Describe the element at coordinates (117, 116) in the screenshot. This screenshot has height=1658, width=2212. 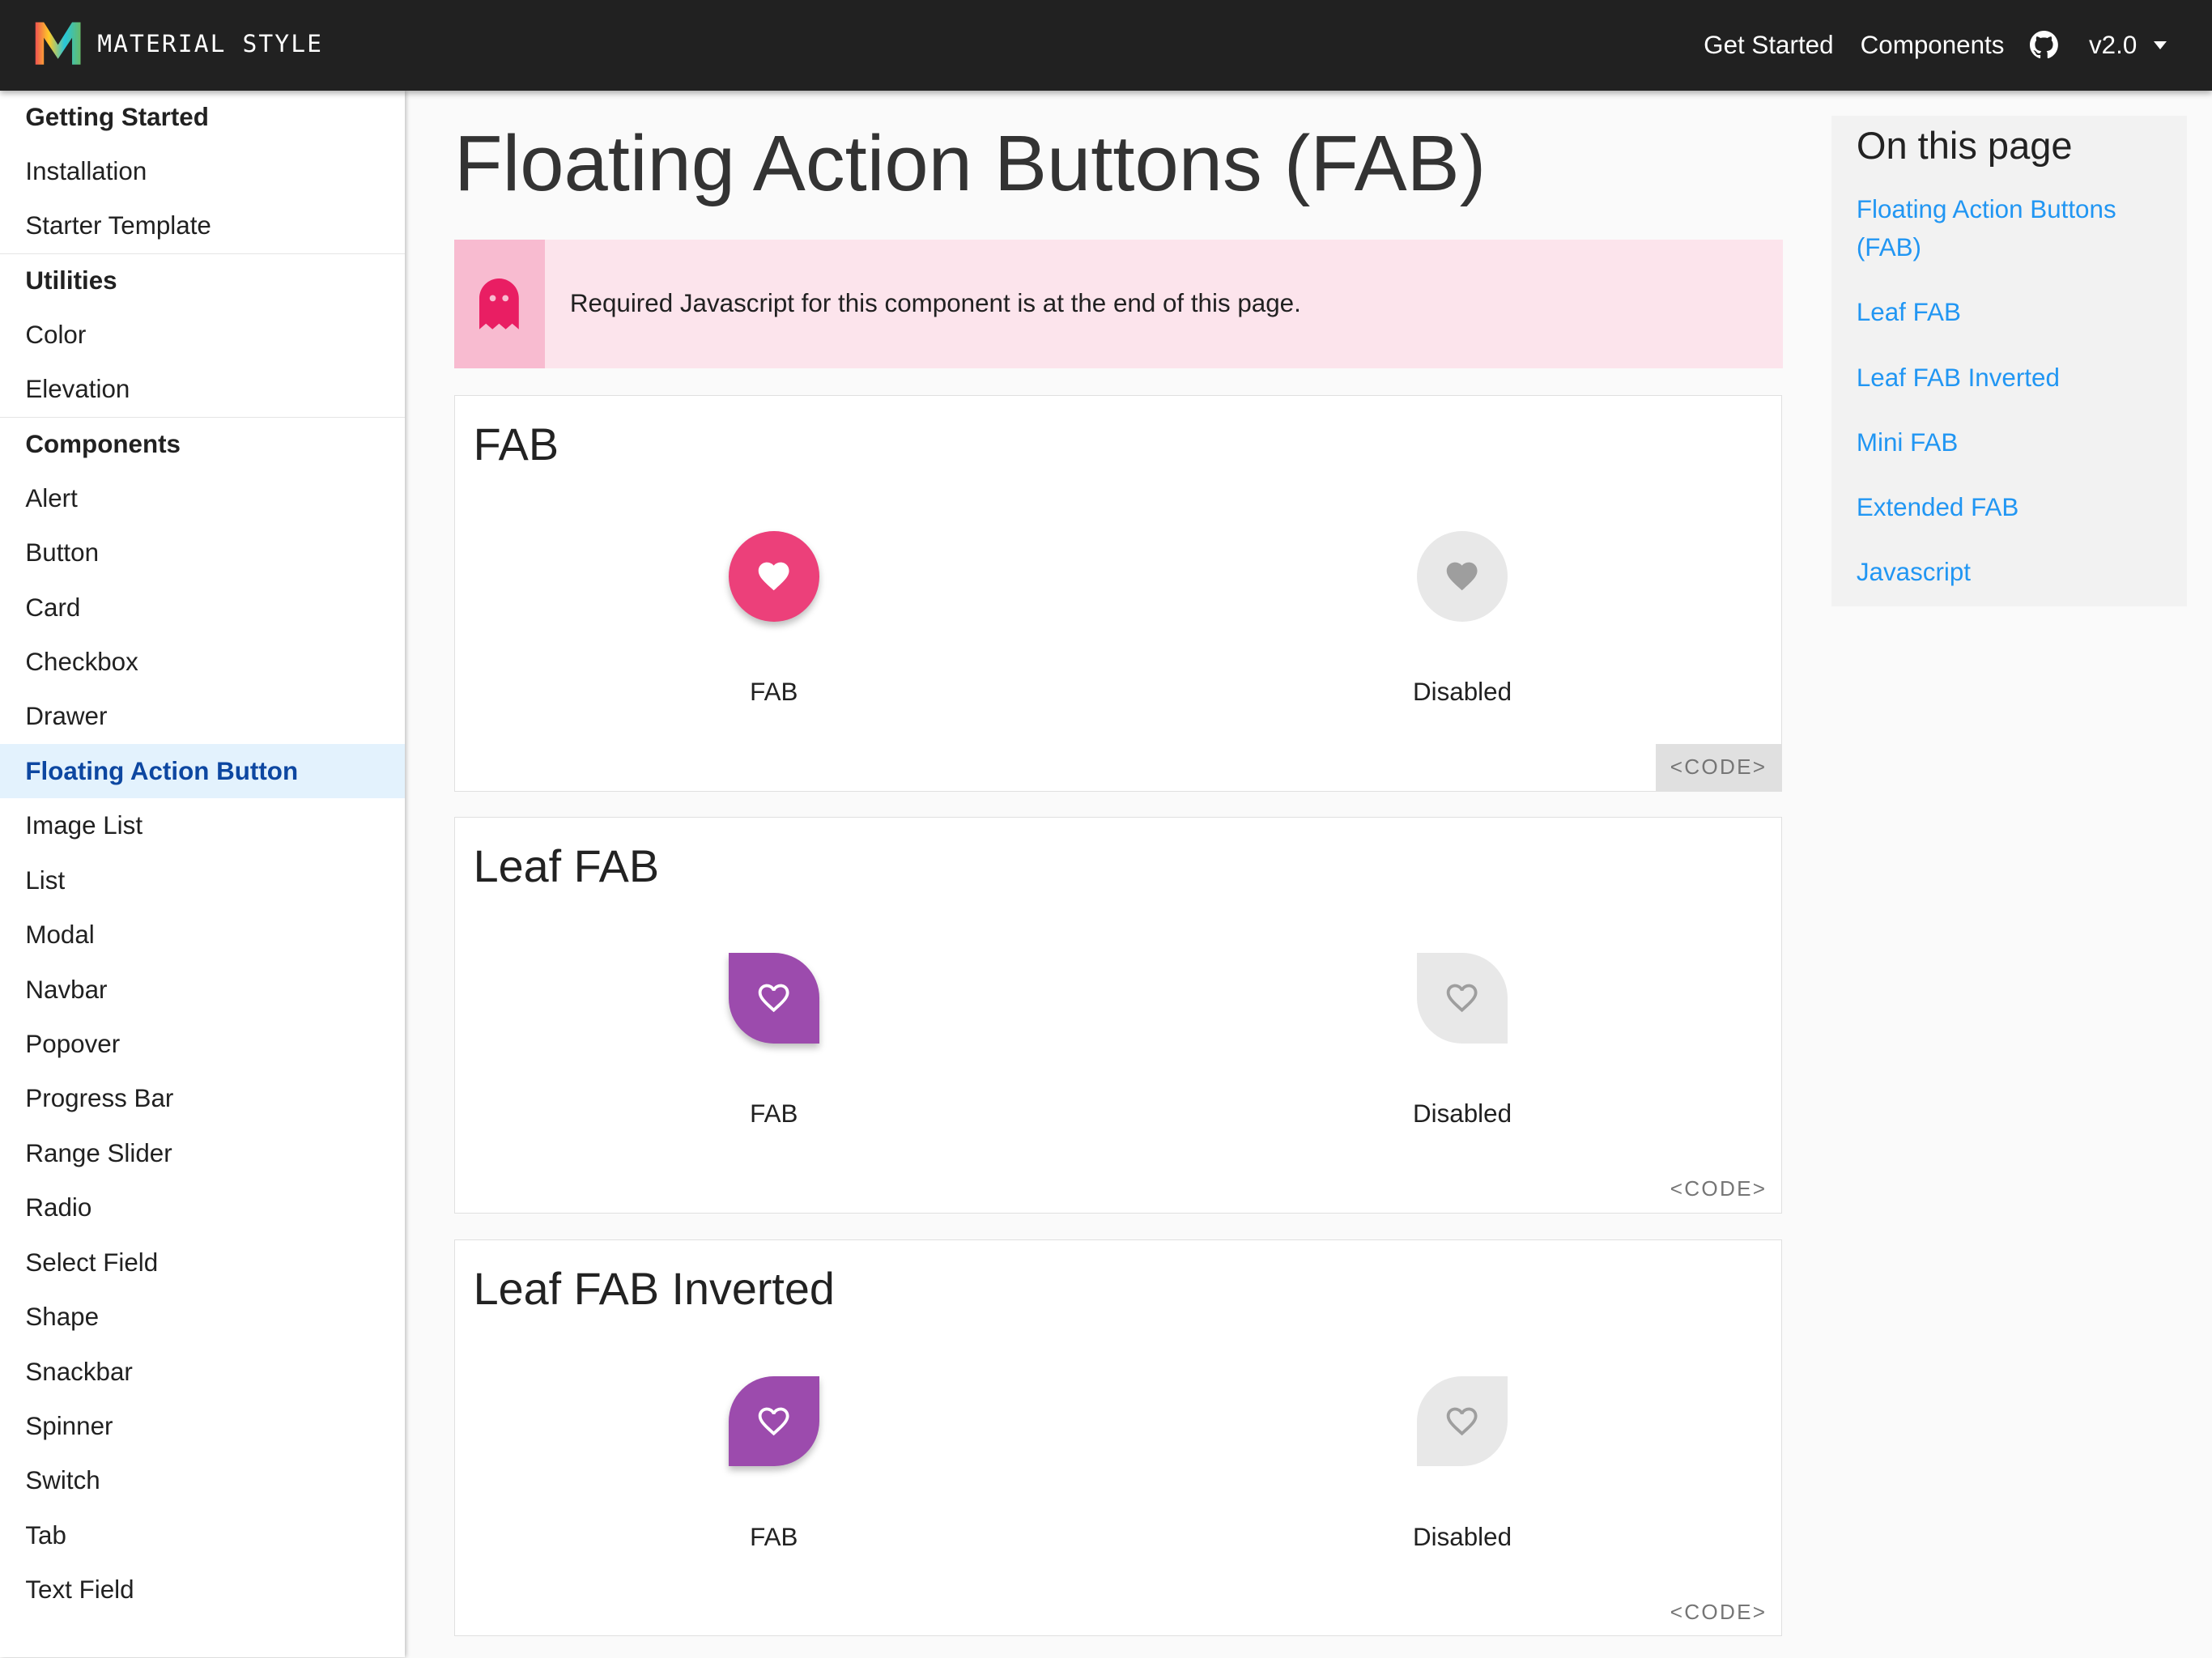
I see `sidebar-section-title: Getting Started` at that location.